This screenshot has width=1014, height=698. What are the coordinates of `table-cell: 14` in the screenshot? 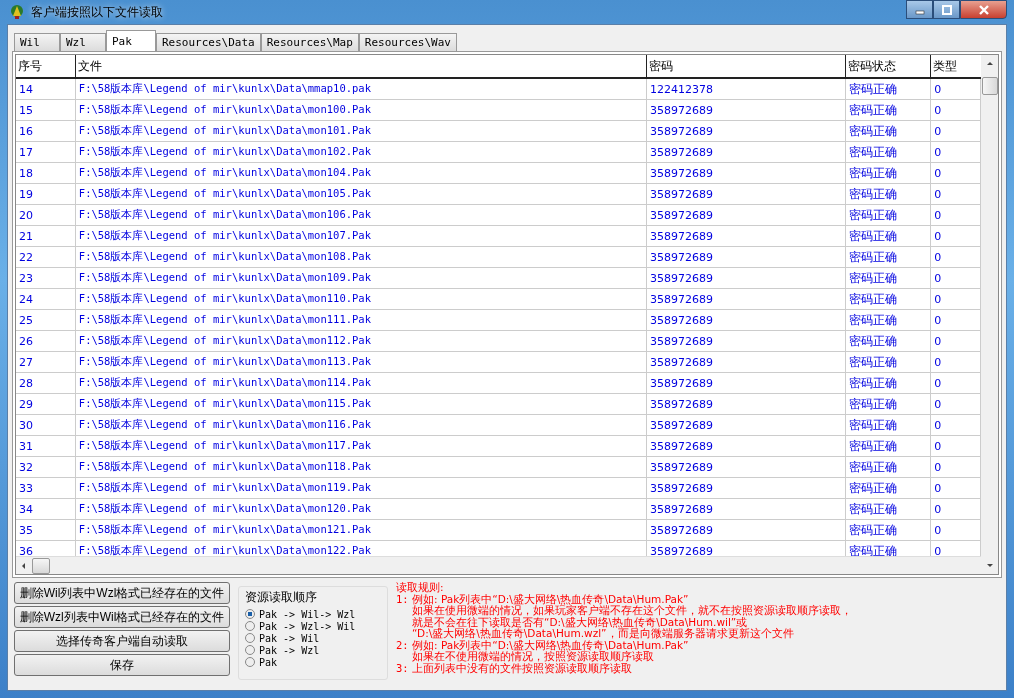 It's located at (46, 89).